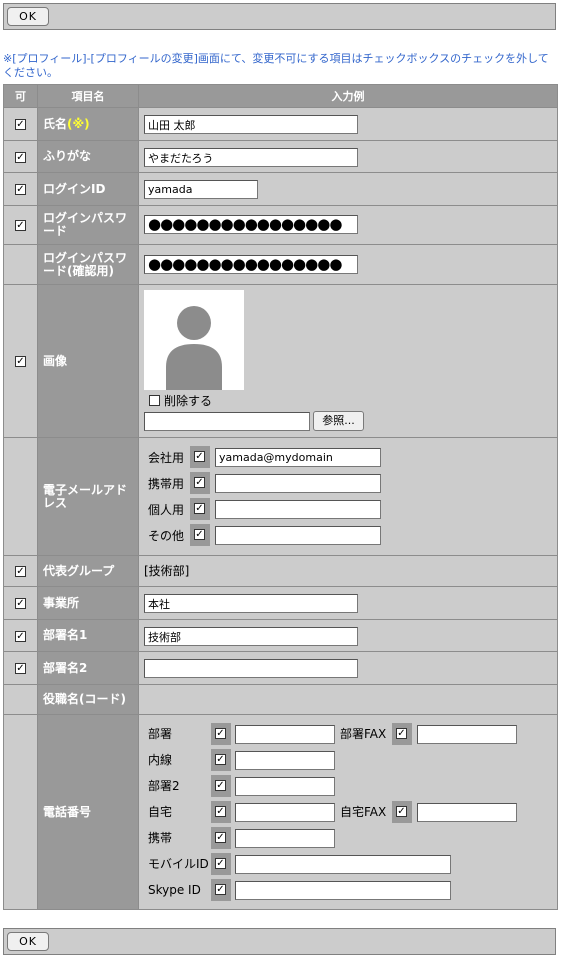  Describe the element at coordinates (279, 16) in the screenshot. I see `top-button-bar: OK` at that location.